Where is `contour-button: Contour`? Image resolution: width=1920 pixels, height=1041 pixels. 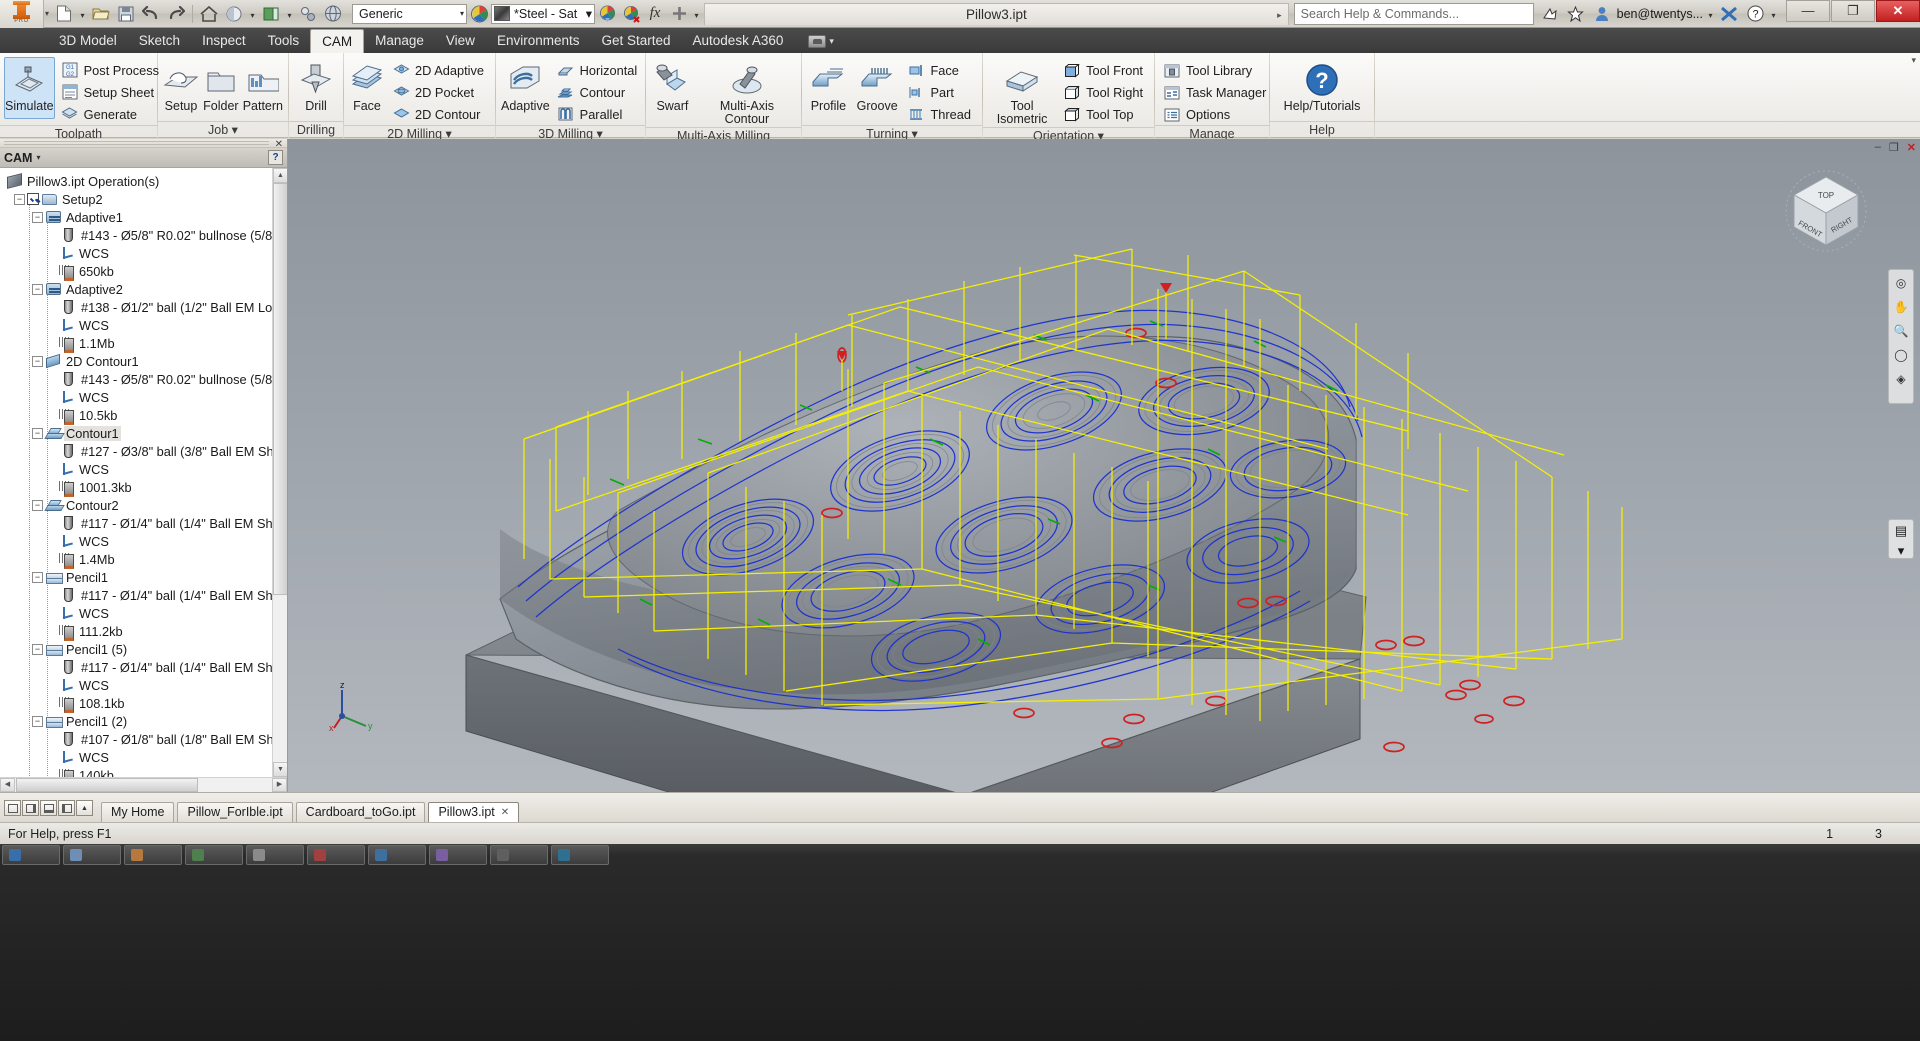 contour-button: Contour is located at coordinates (599, 92).